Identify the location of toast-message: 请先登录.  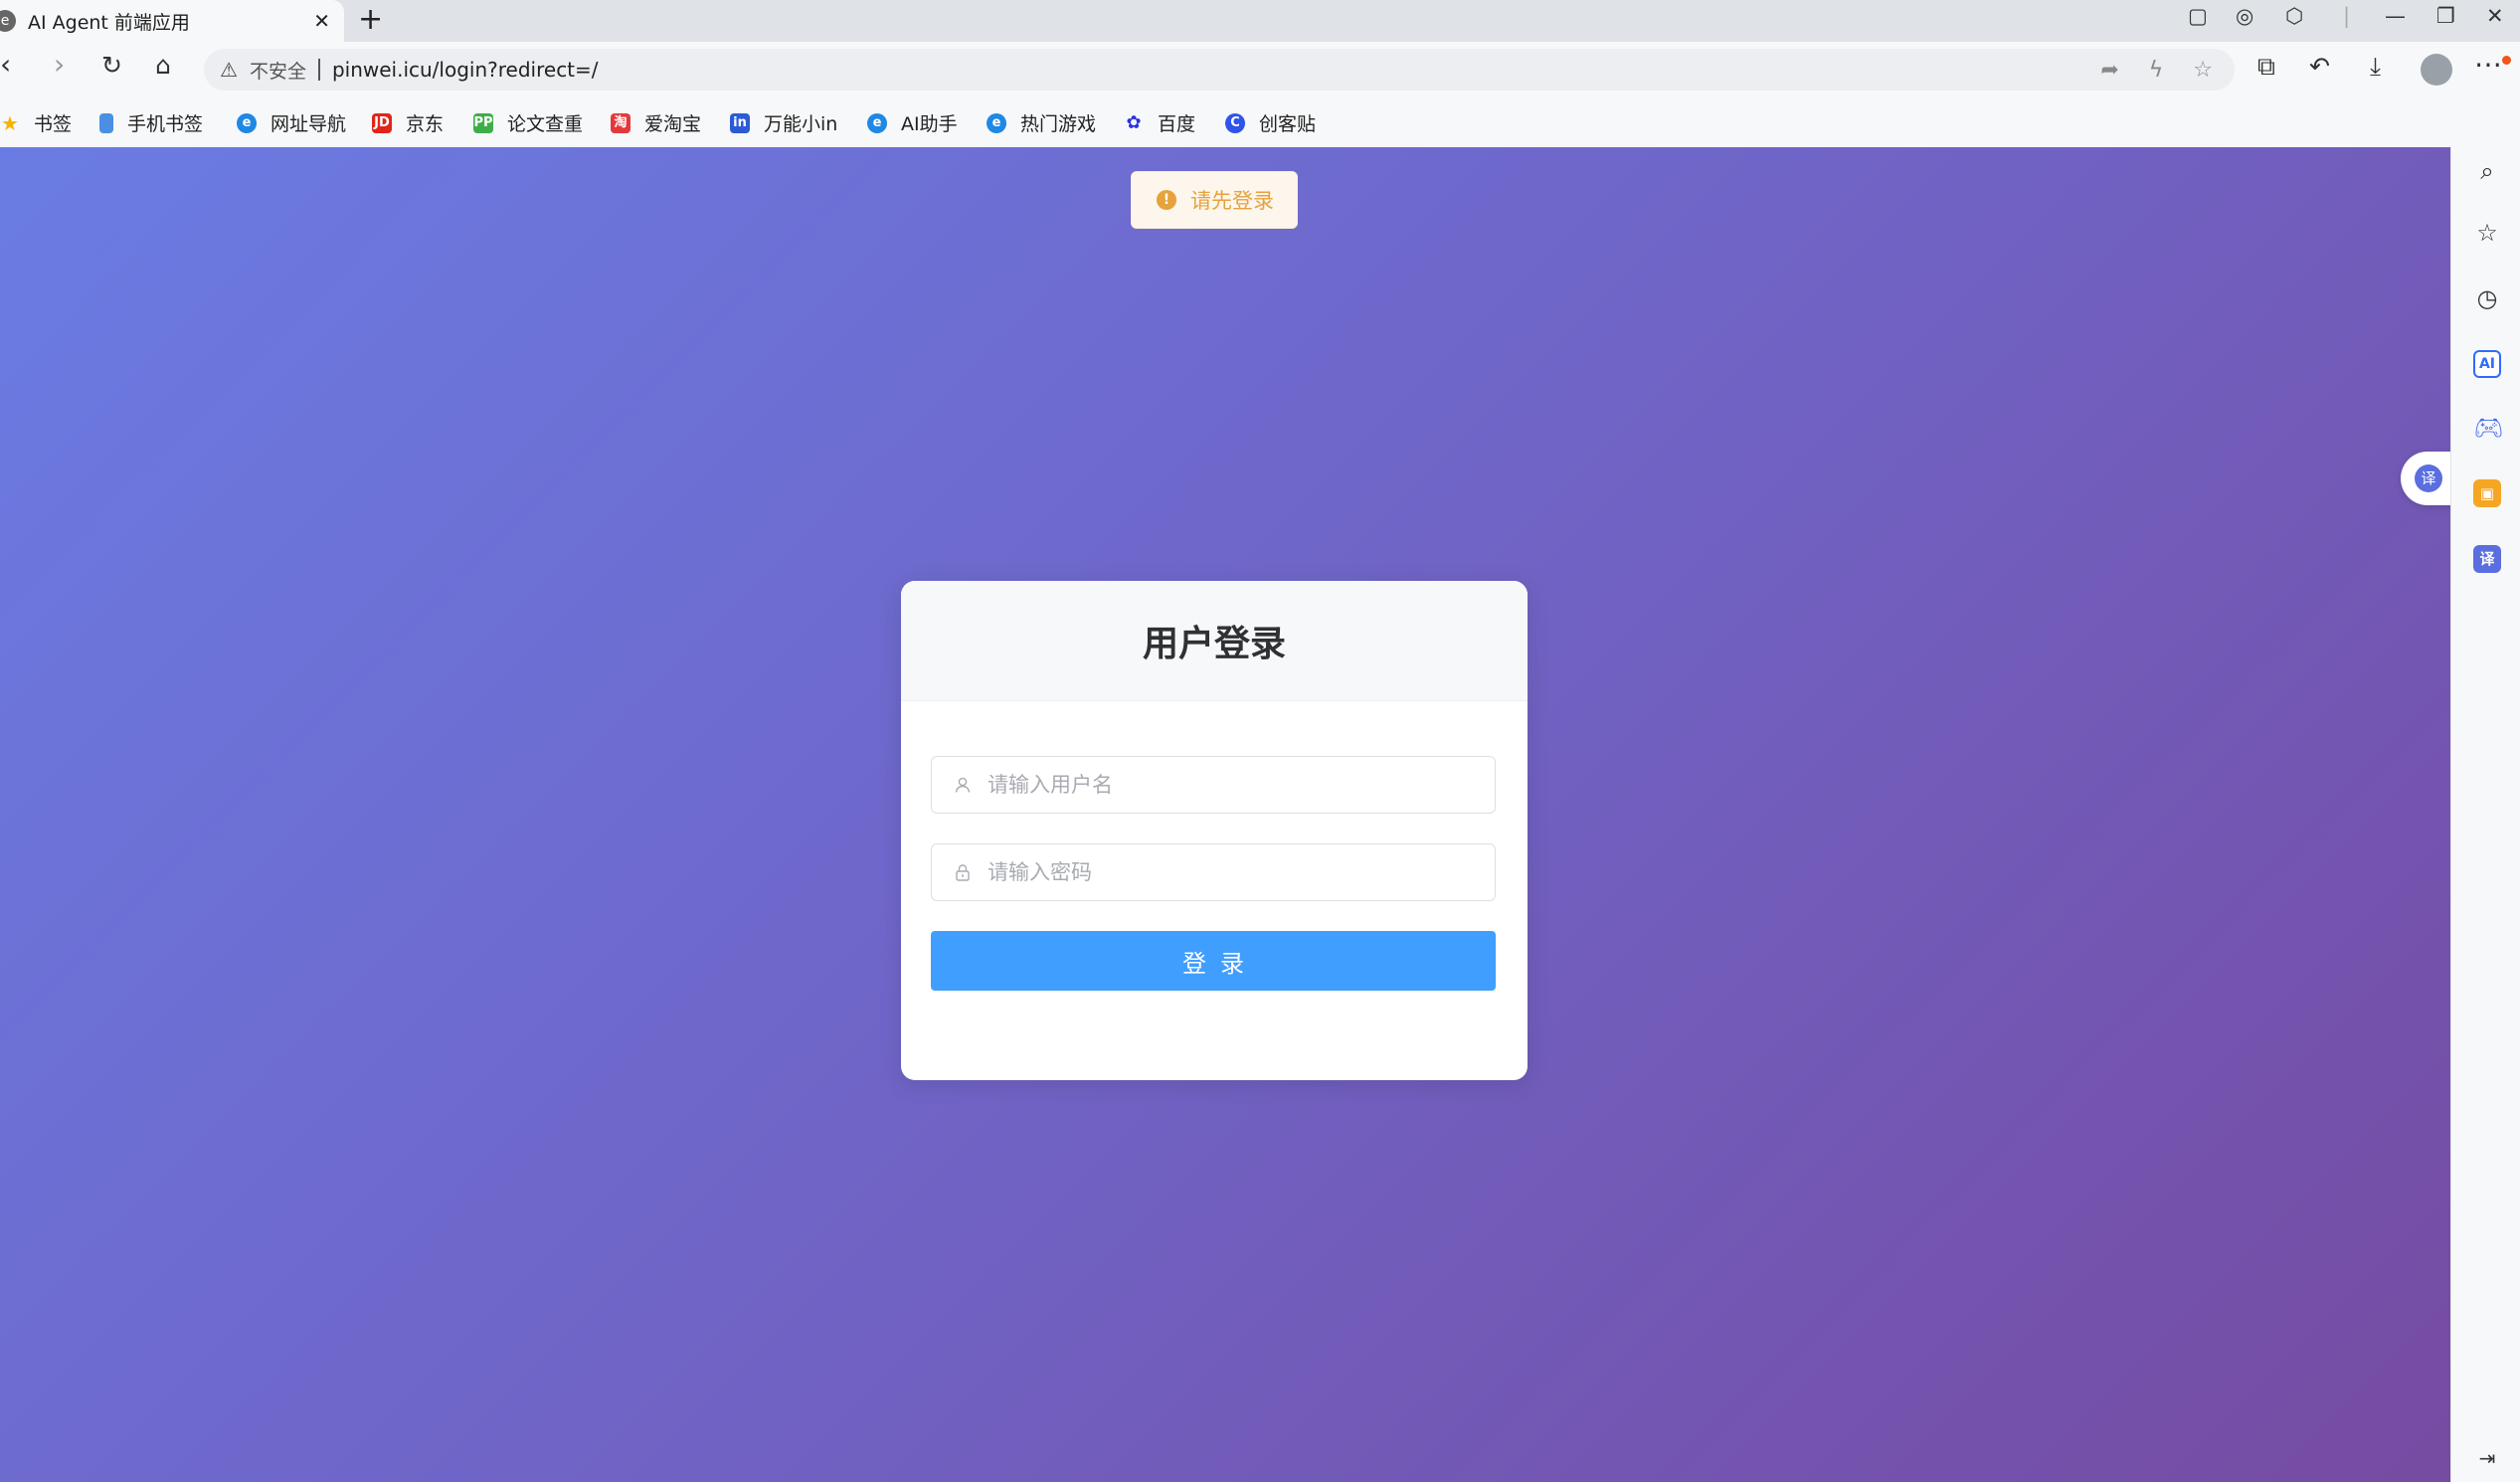
(1232, 201).